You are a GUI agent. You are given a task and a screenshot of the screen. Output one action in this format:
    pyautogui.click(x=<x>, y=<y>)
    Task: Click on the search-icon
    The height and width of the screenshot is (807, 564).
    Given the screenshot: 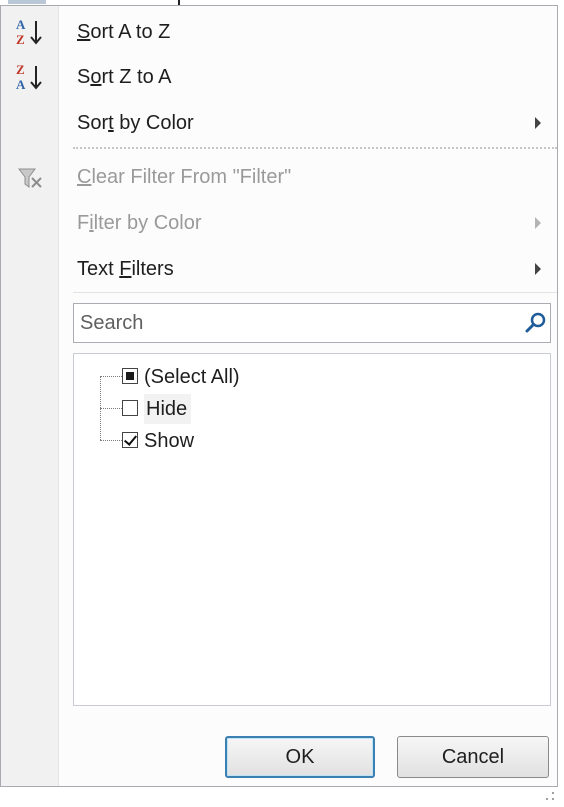 What is the action you would take?
    pyautogui.click(x=536, y=323)
    